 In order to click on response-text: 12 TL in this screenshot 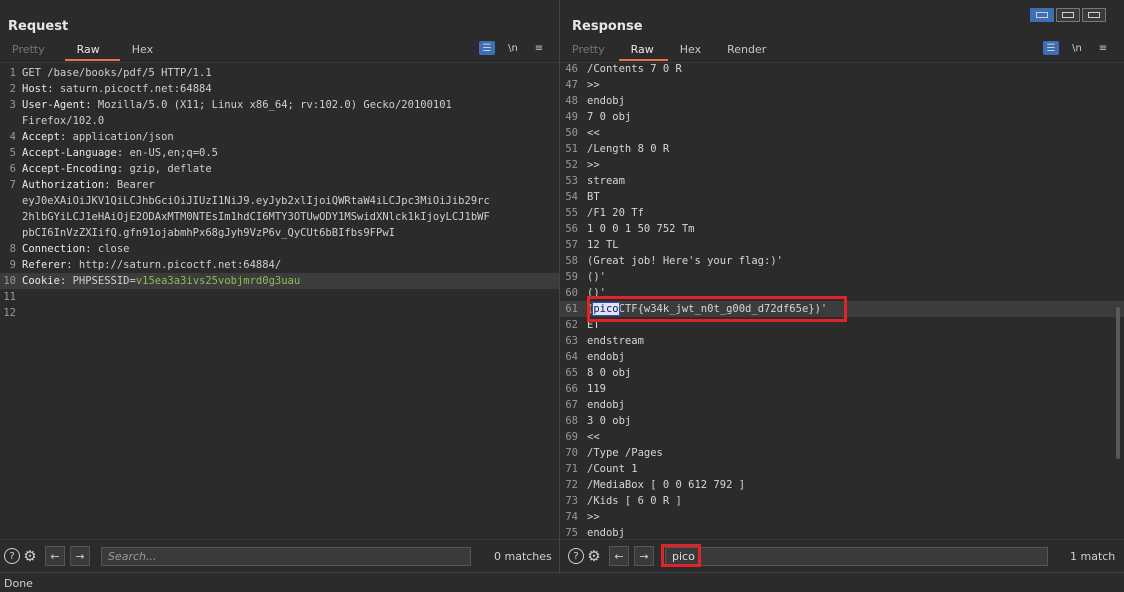, I will do `click(603, 245)`.